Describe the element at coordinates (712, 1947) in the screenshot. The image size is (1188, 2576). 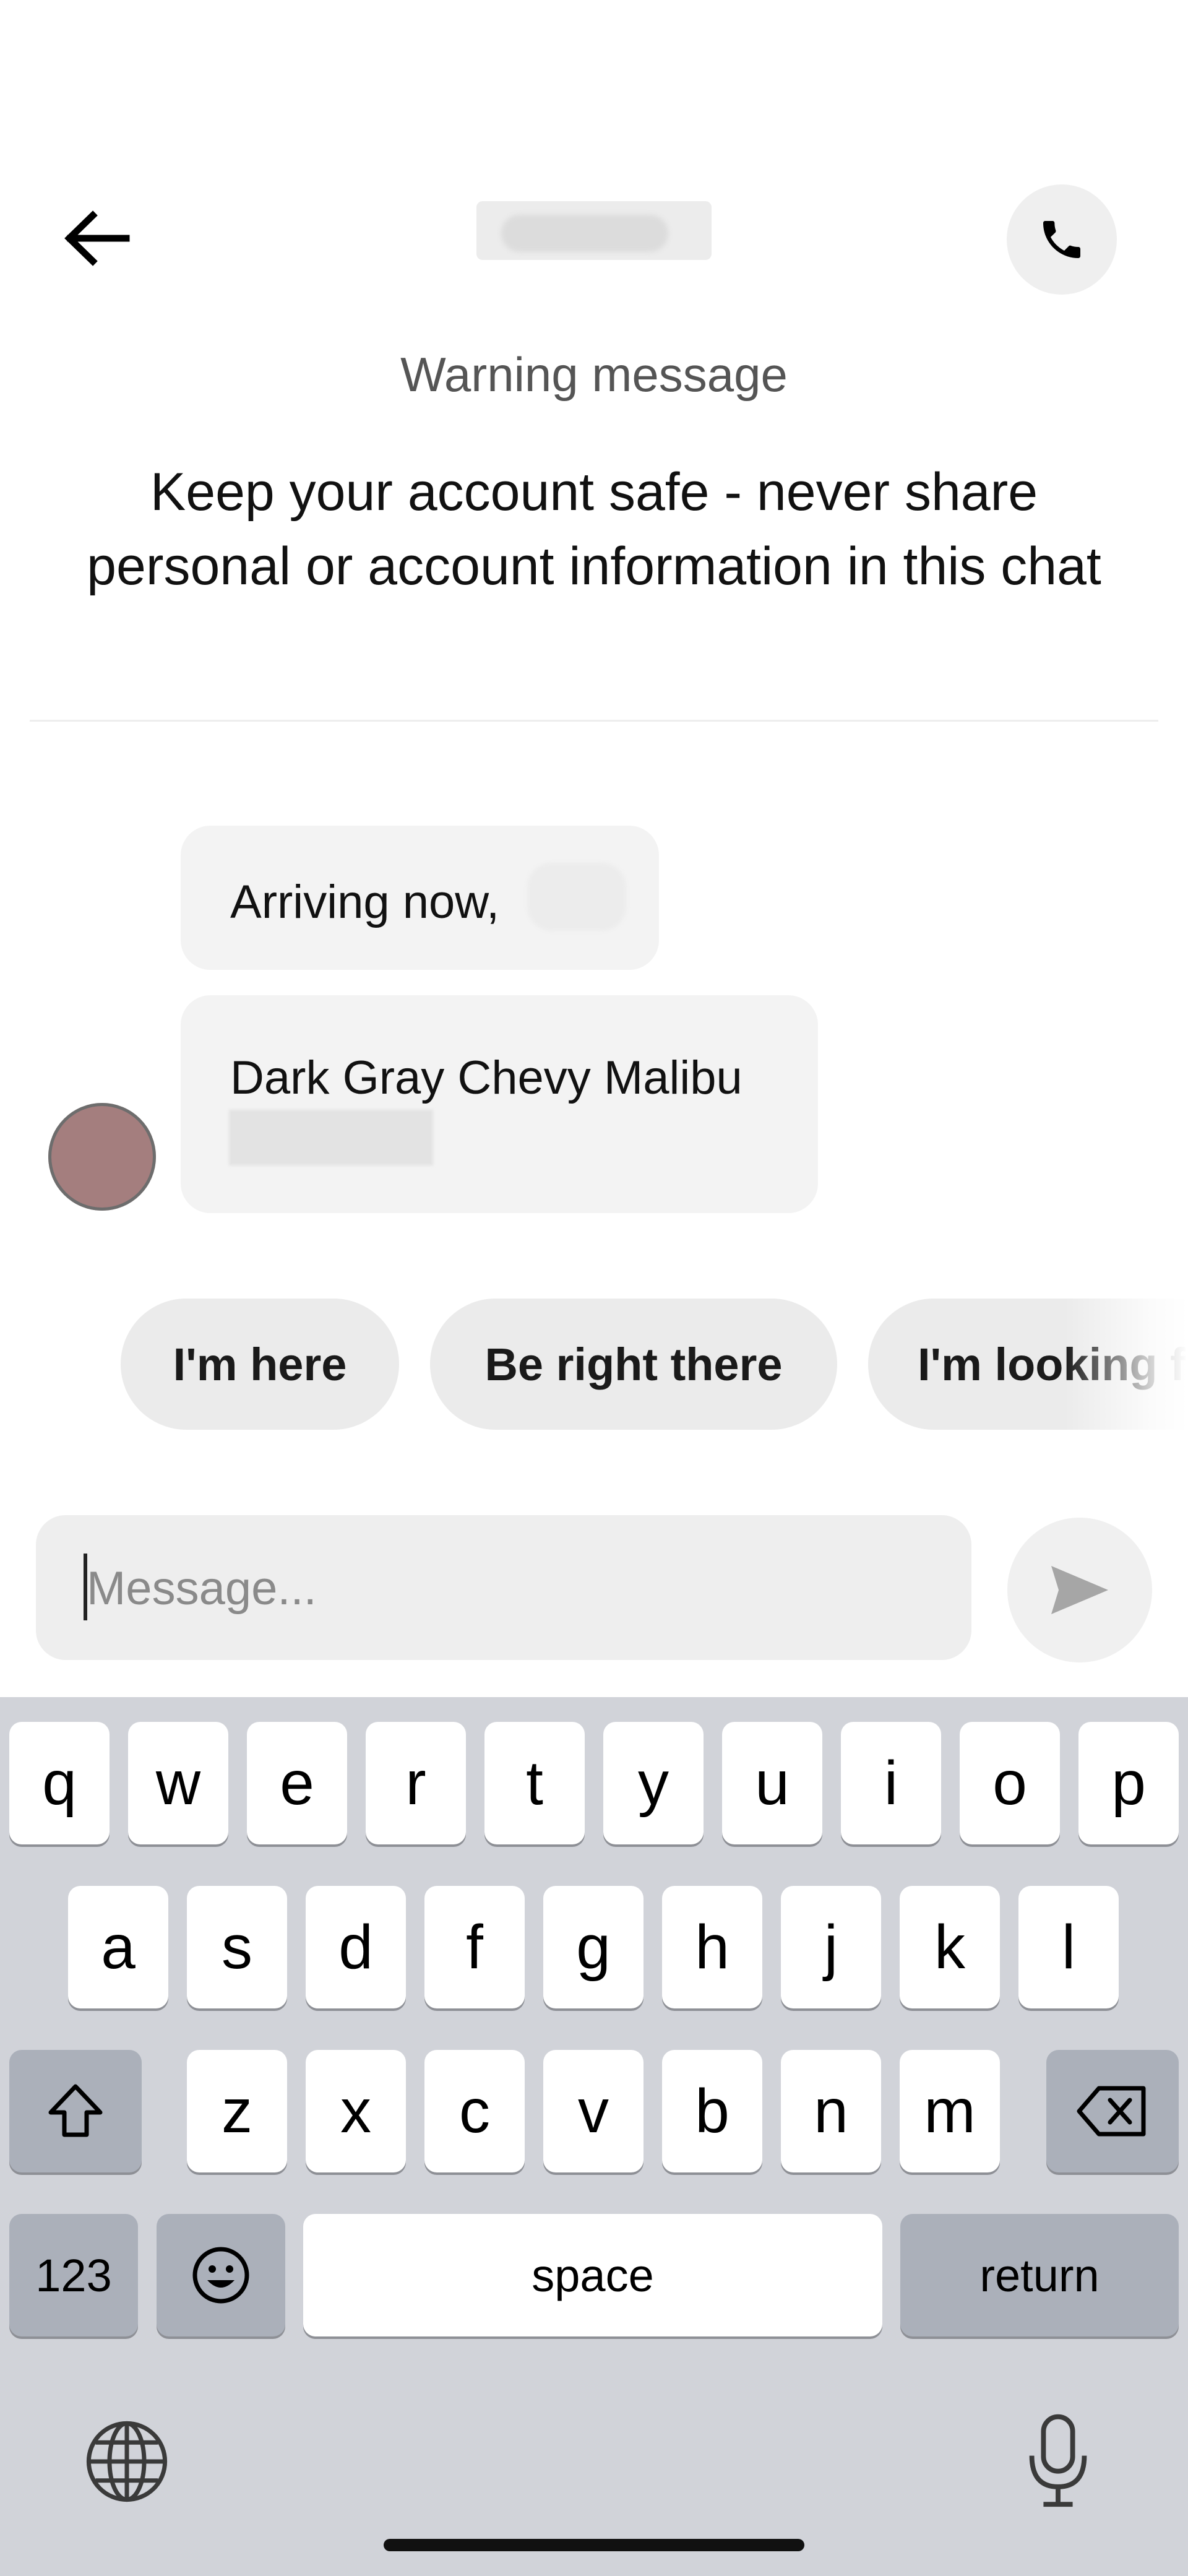
I see `key-h: h` at that location.